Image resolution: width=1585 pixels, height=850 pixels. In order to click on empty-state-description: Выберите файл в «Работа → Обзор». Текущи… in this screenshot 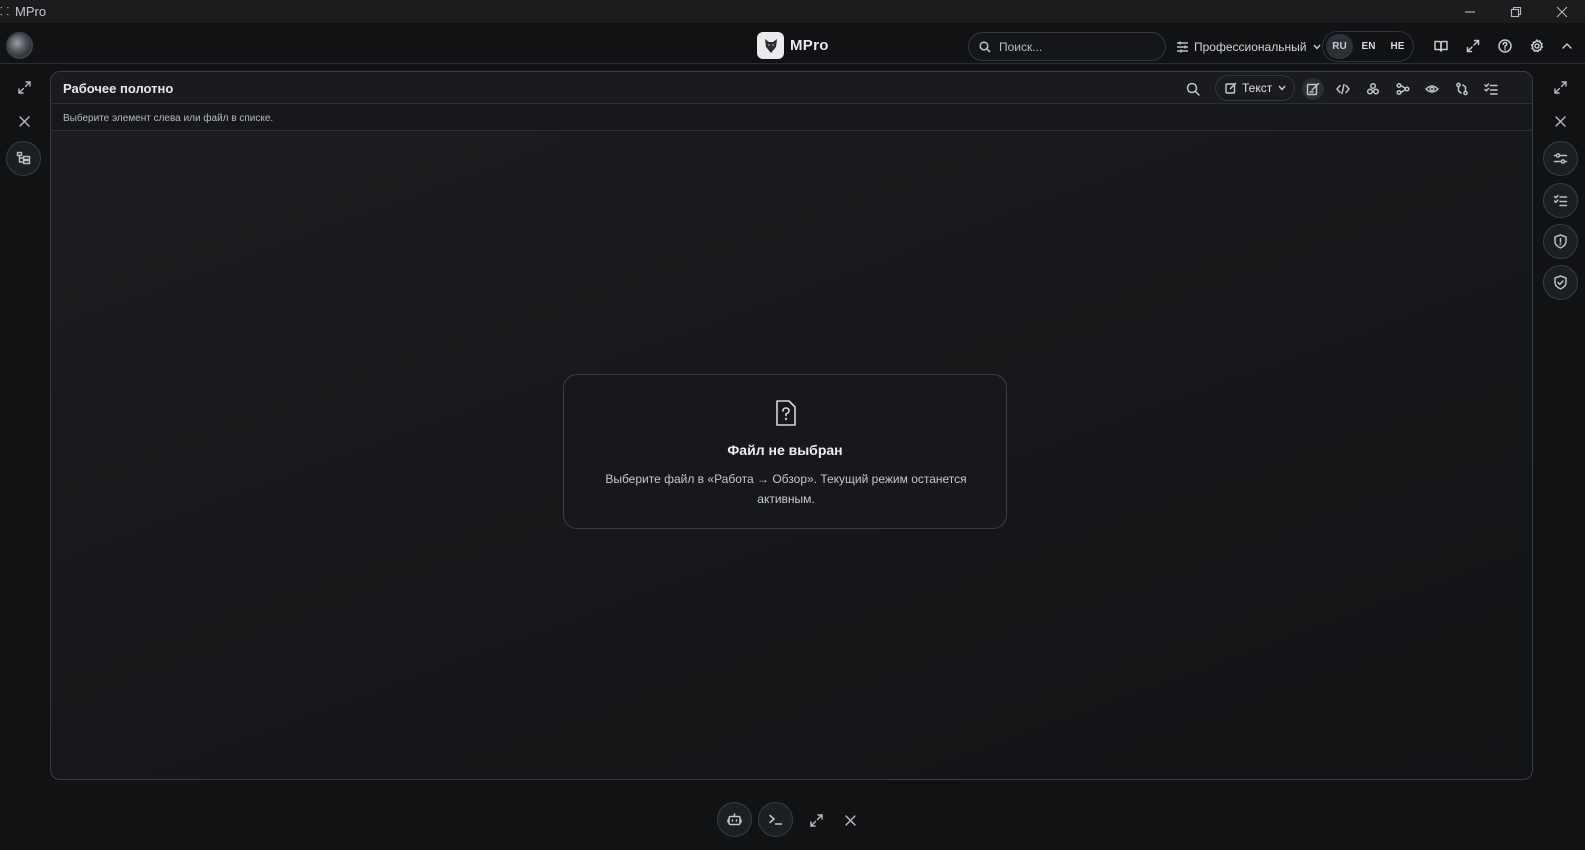, I will do `click(786, 489)`.